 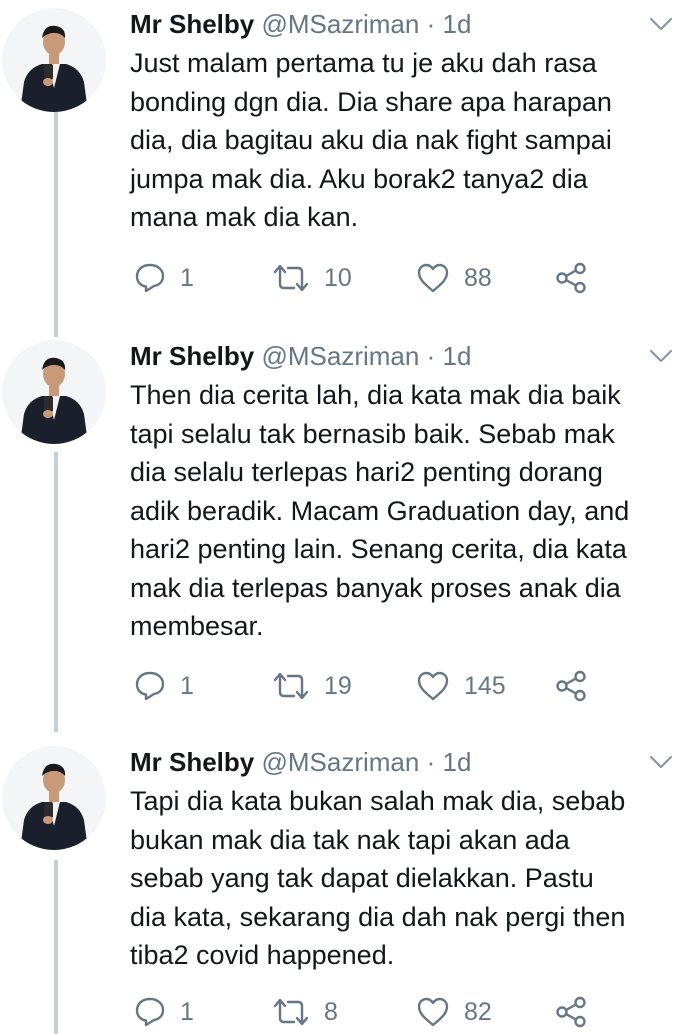 What do you see at coordinates (331, 1012) in the screenshot?
I see `retweet-count: 8` at bounding box center [331, 1012].